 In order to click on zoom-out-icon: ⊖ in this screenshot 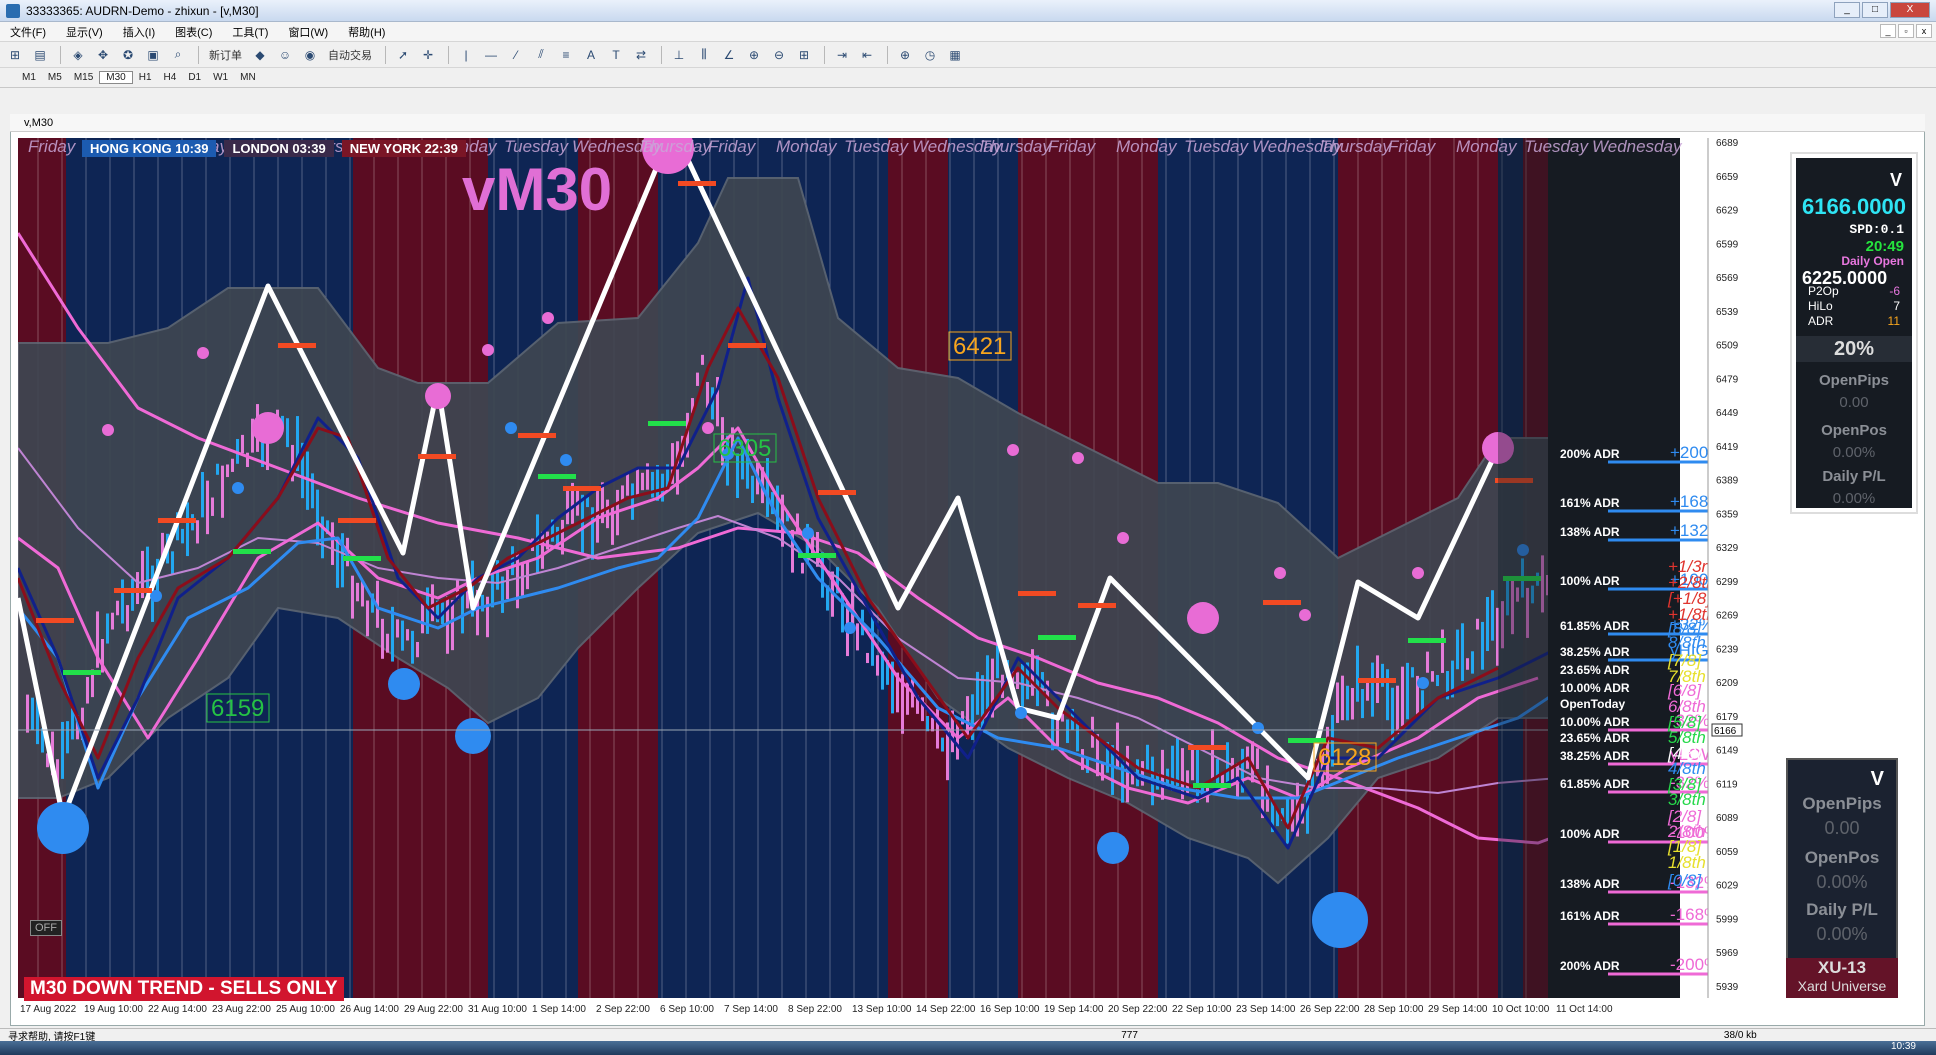, I will do `click(779, 55)`.